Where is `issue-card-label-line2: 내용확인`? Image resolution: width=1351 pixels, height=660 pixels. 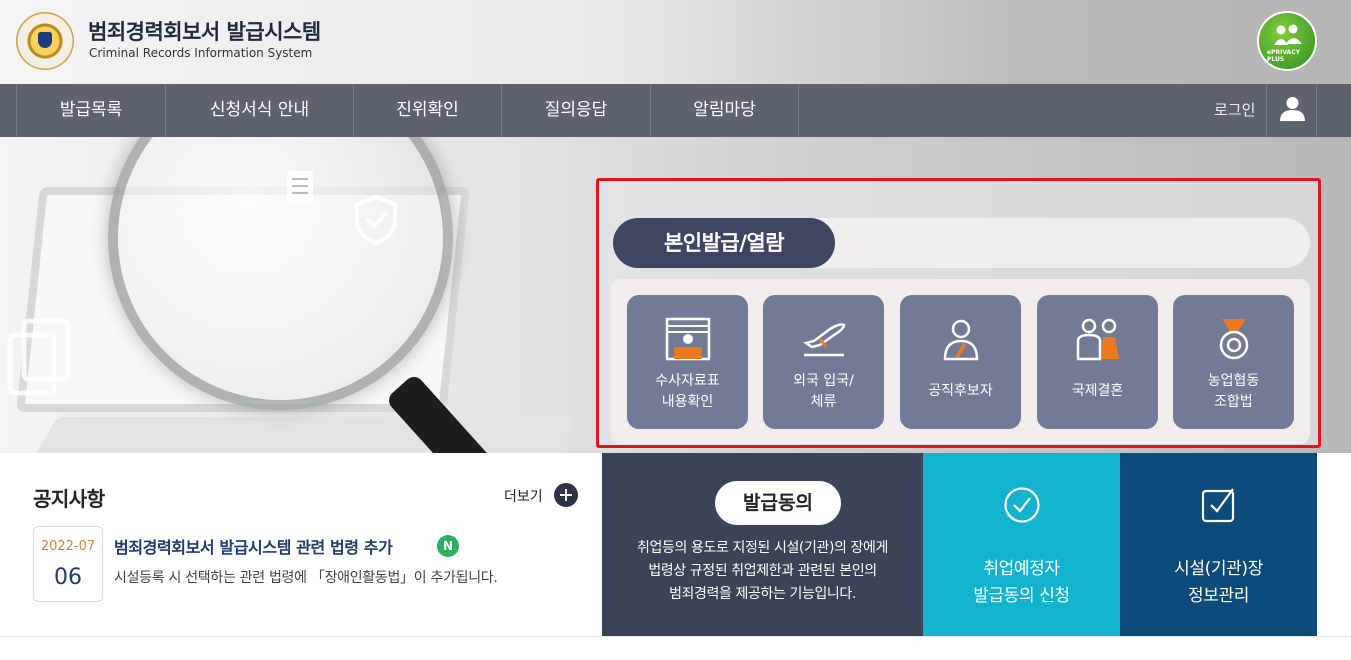 issue-card-label-line2: 내용확인 is located at coordinates (687, 402).